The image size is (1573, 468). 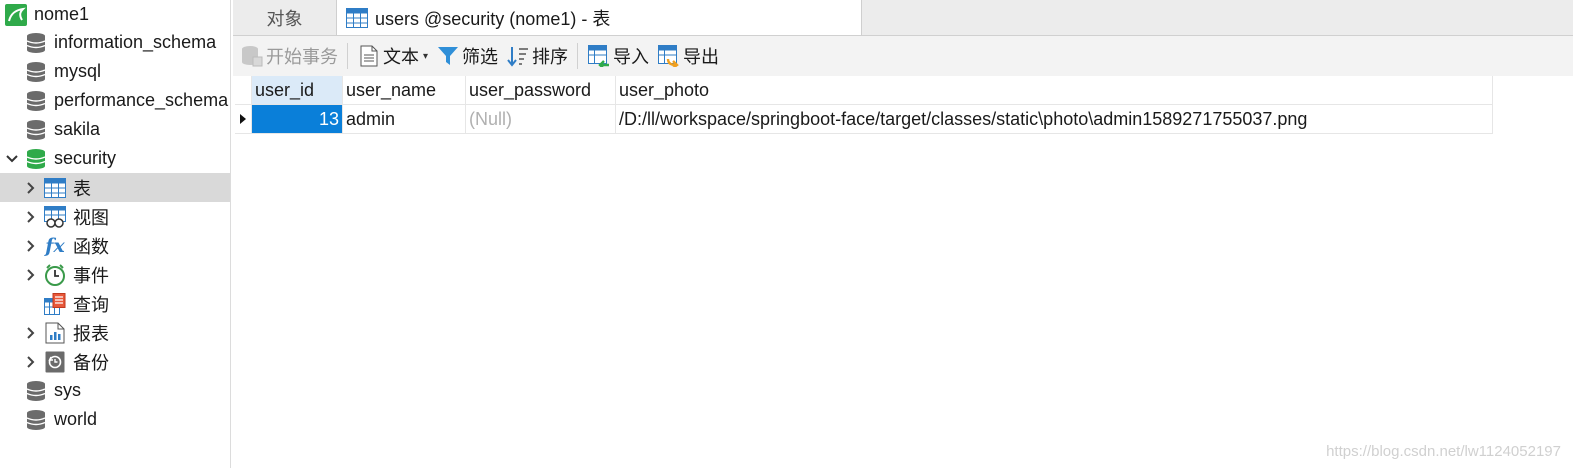 I want to click on tree-item-label: 事件, so click(x=91, y=275).